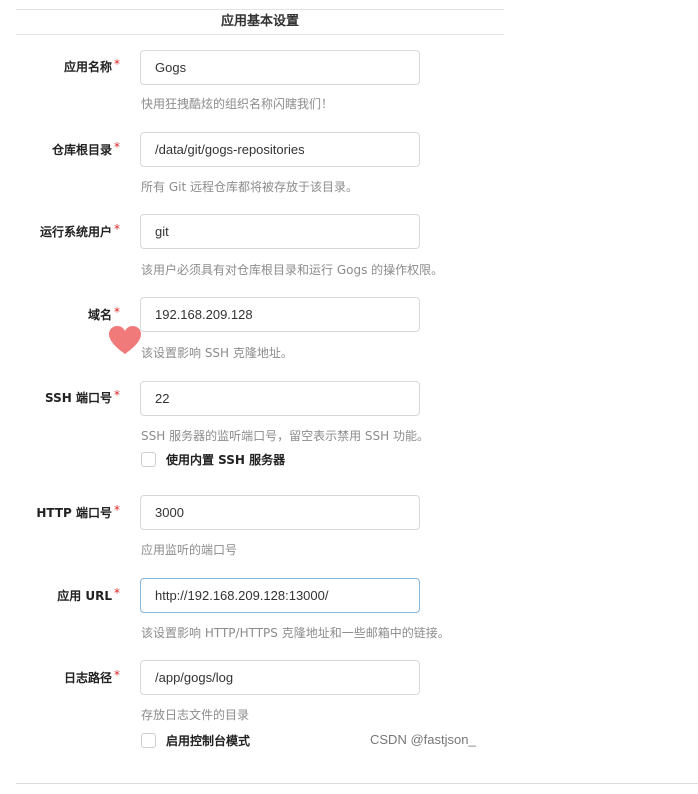  What do you see at coordinates (85, 148) in the screenshot?
I see `repo-root-label: 仓库根目录 *` at bounding box center [85, 148].